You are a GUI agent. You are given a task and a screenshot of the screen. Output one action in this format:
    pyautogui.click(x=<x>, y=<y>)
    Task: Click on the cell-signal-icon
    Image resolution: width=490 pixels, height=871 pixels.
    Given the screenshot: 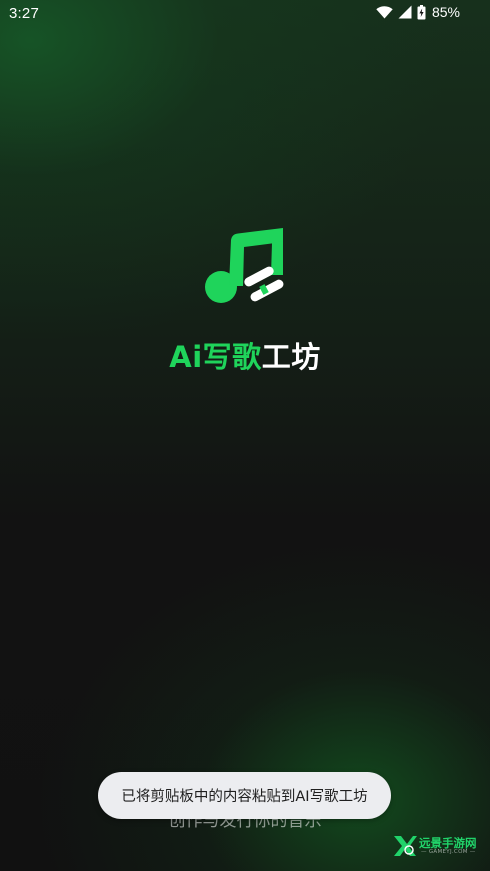 What is the action you would take?
    pyautogui.click(x=405, y=12)
    